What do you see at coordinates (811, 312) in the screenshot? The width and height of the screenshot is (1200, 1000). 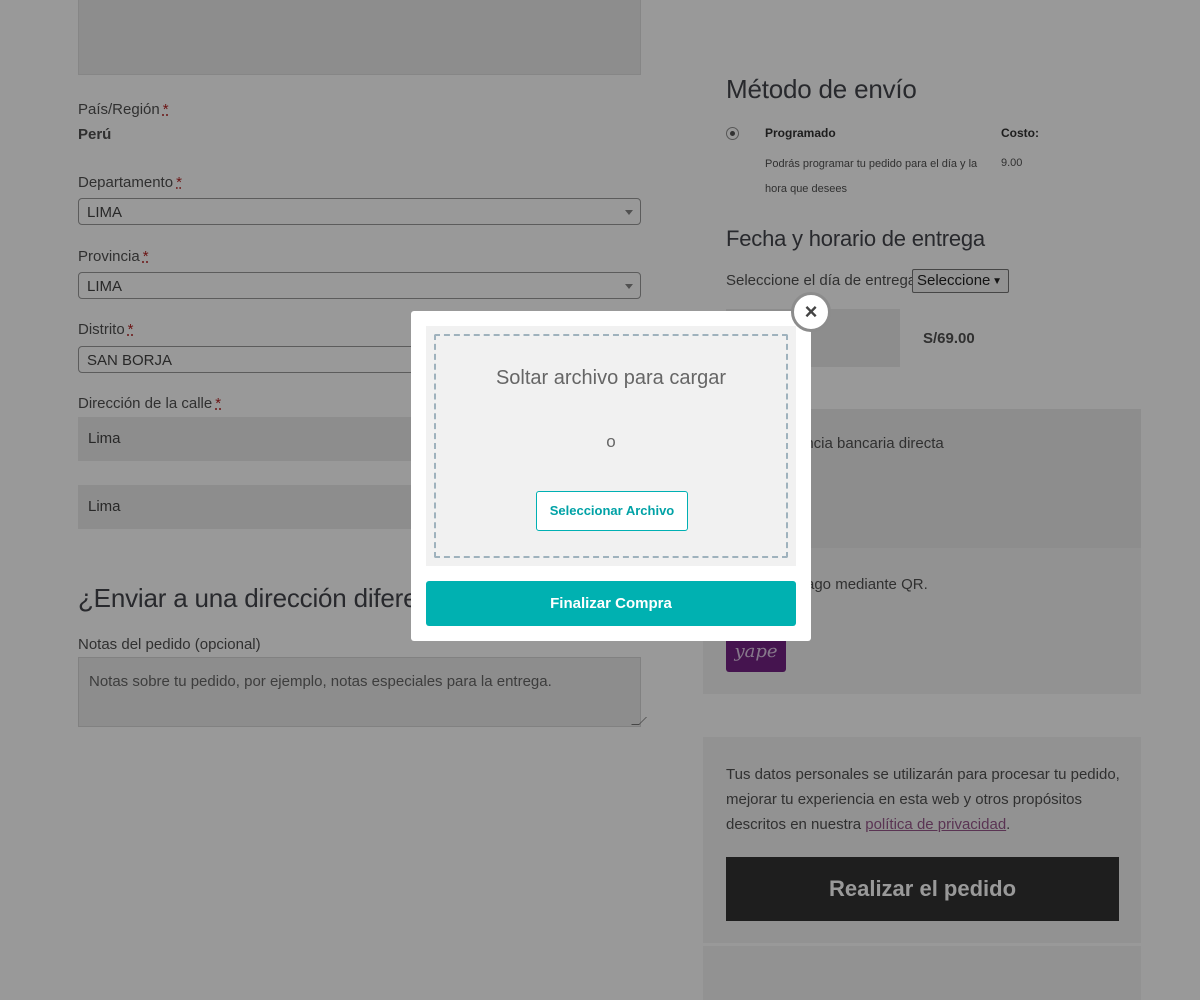 I see `close-icon: ×` at bounding box center [811, 312].